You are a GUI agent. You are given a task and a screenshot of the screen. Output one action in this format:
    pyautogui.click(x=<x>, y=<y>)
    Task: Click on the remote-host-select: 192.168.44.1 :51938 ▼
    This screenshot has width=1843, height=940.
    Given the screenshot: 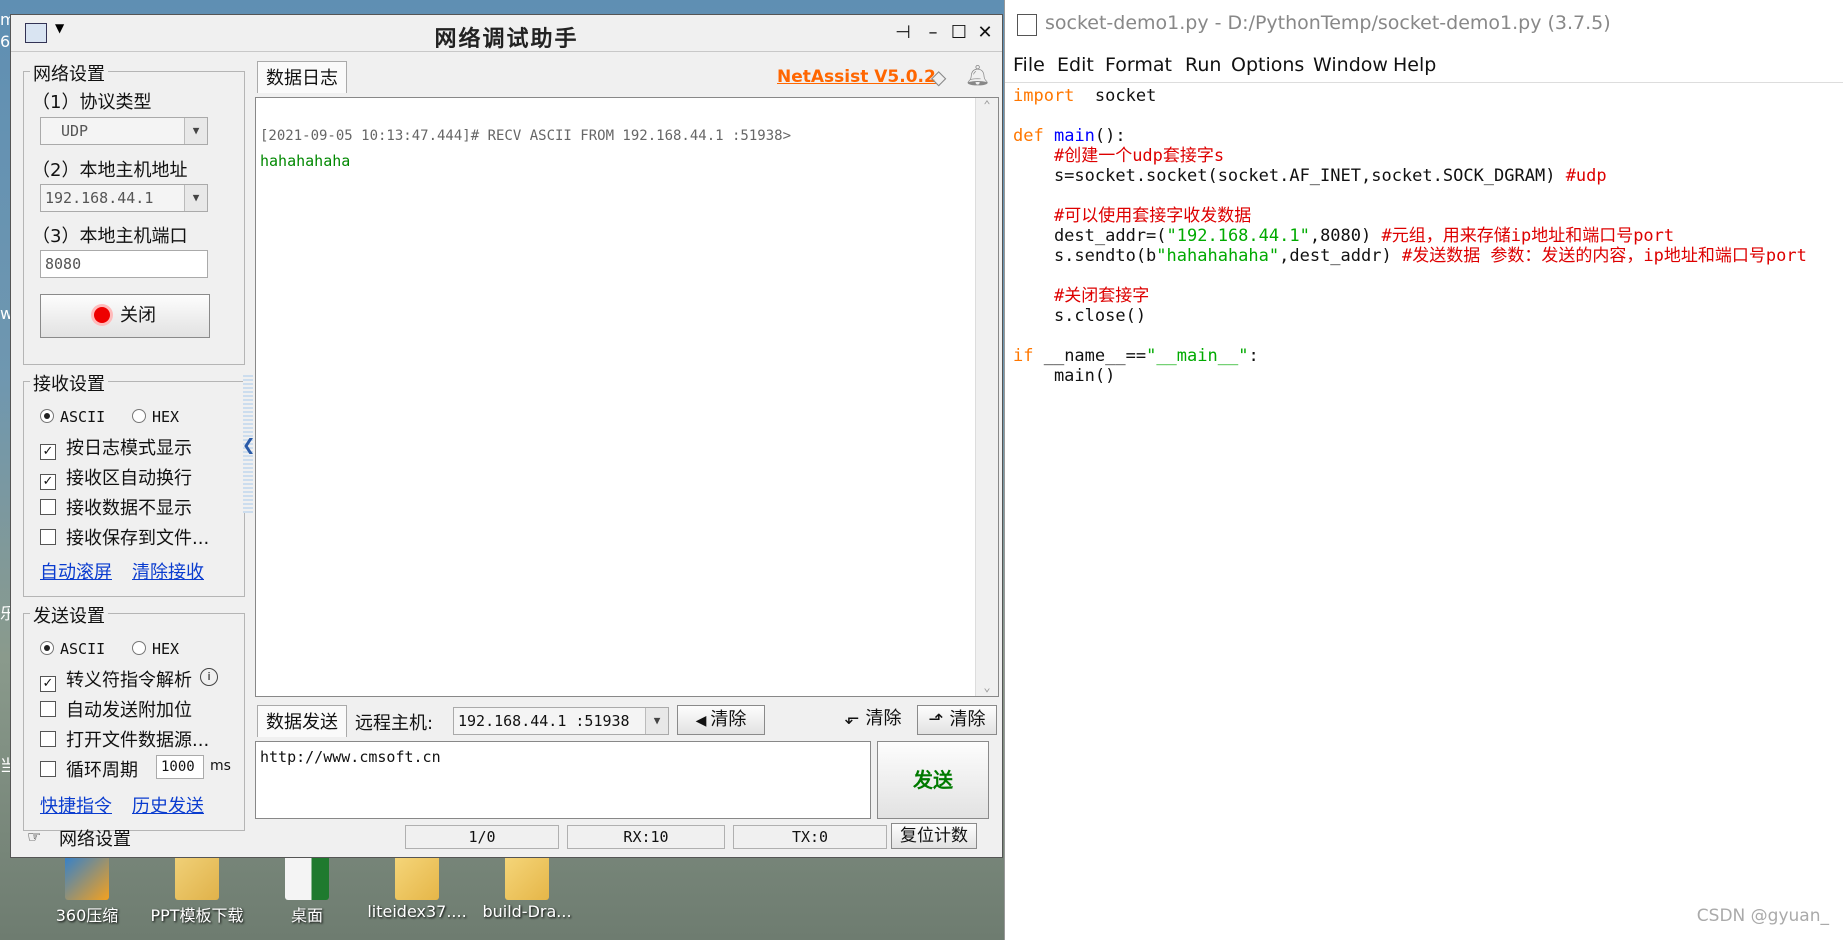 What is the action you would take?
    pyautogui.click(x=561, y=721)
    